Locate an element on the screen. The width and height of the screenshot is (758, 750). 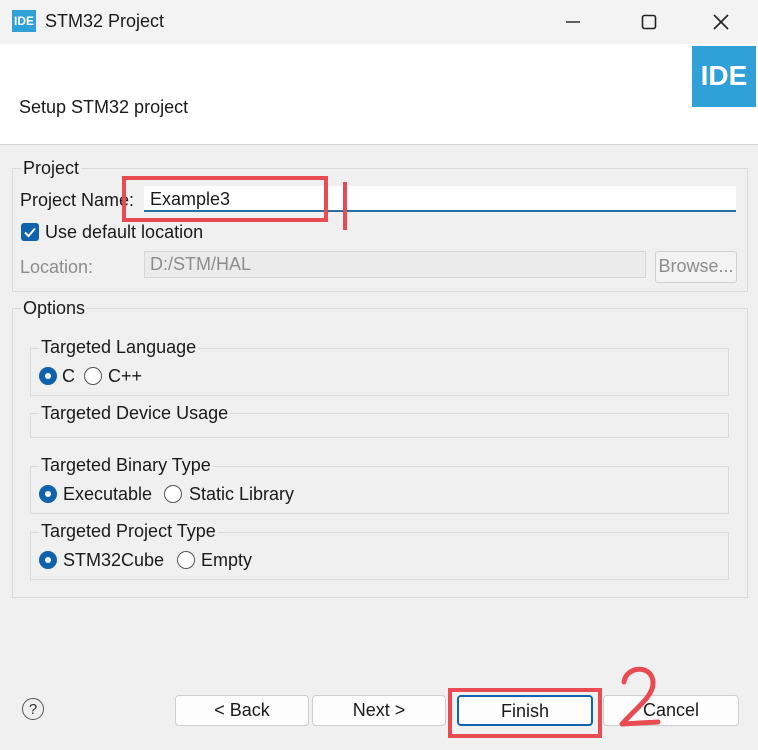
close-icon is located at coordinates (721, 22).